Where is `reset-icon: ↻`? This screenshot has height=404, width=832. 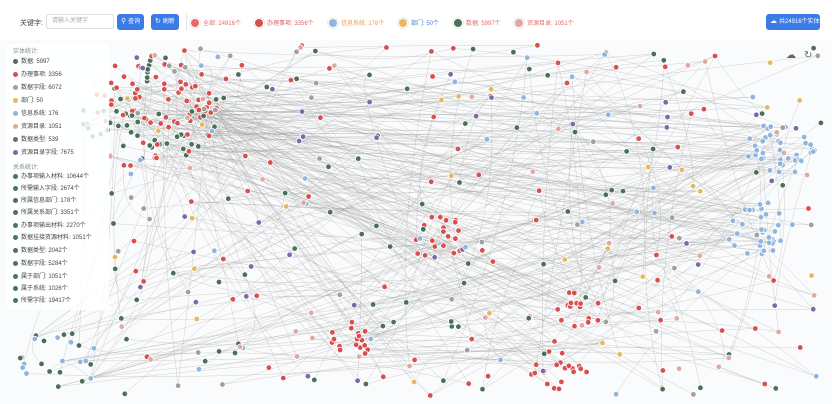 reset-icon: ↻ is located at coordinates (808, 55).